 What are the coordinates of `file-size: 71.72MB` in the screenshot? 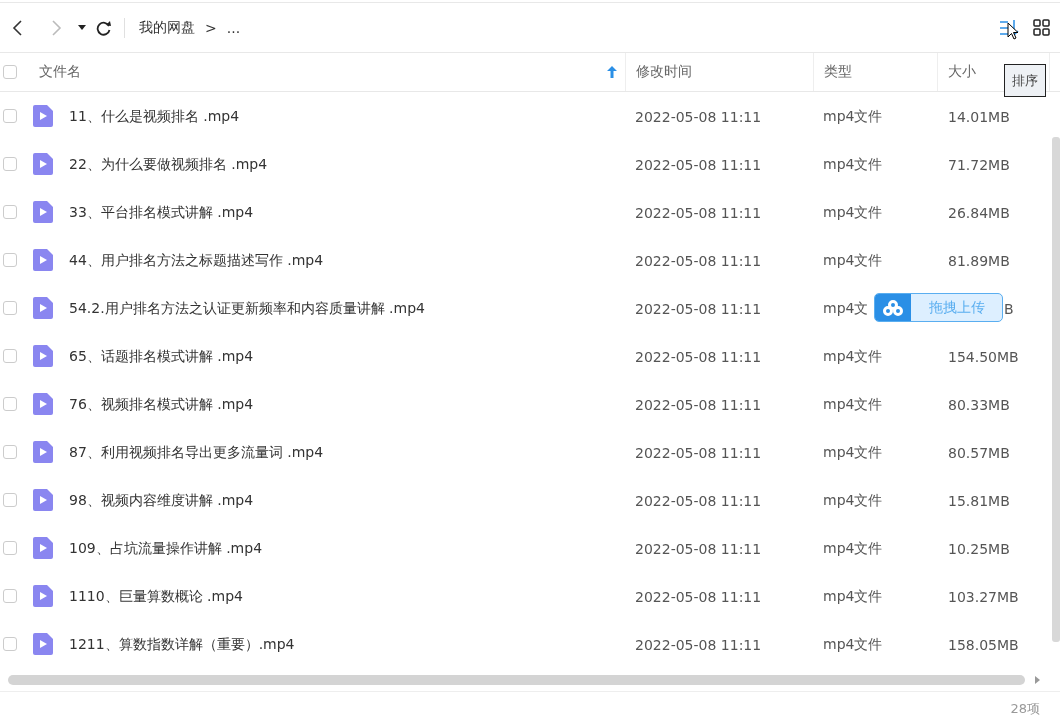 It's located at (979, 164).